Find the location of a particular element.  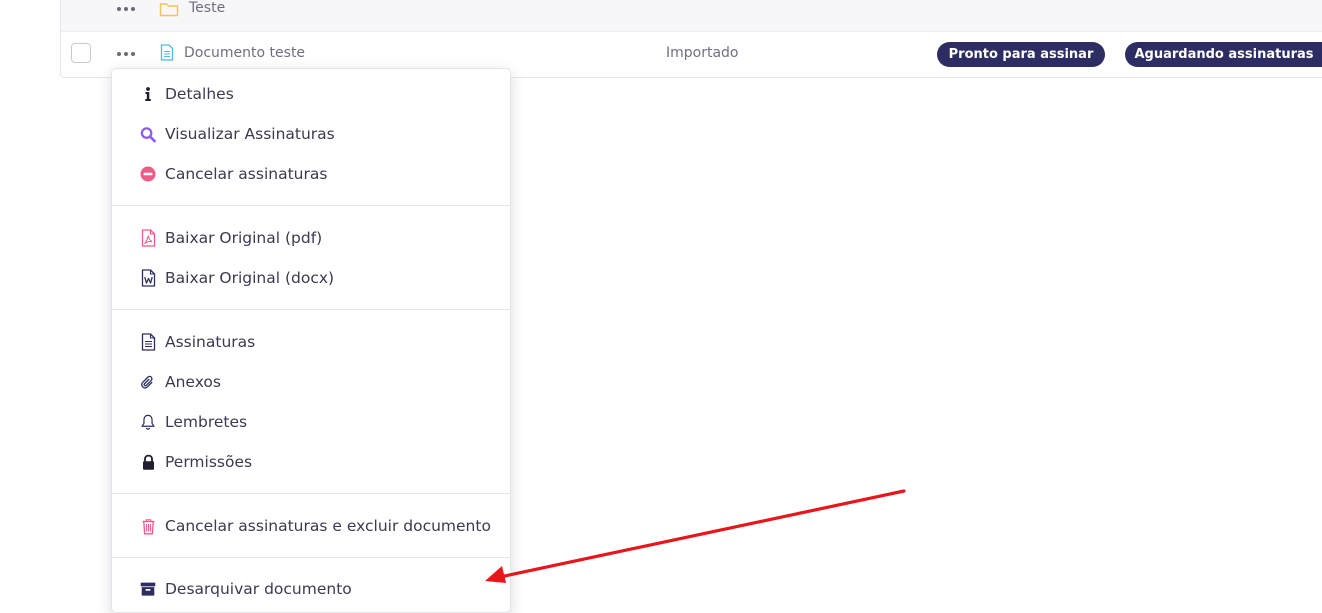

menu-item-signatures: Assinaturas is located at coordinates (311, 342).